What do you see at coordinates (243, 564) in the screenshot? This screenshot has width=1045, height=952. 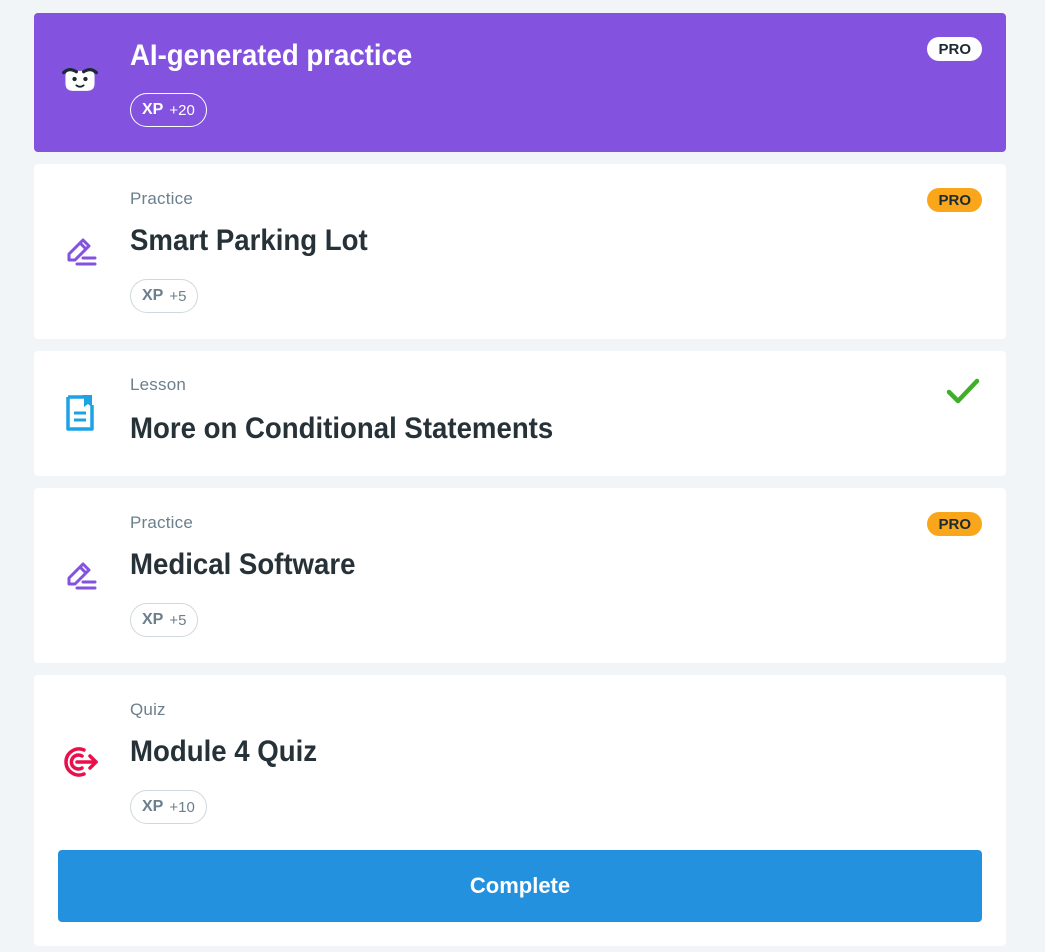 I see `card-title: Medical Software` at bounding box center [243, 564].